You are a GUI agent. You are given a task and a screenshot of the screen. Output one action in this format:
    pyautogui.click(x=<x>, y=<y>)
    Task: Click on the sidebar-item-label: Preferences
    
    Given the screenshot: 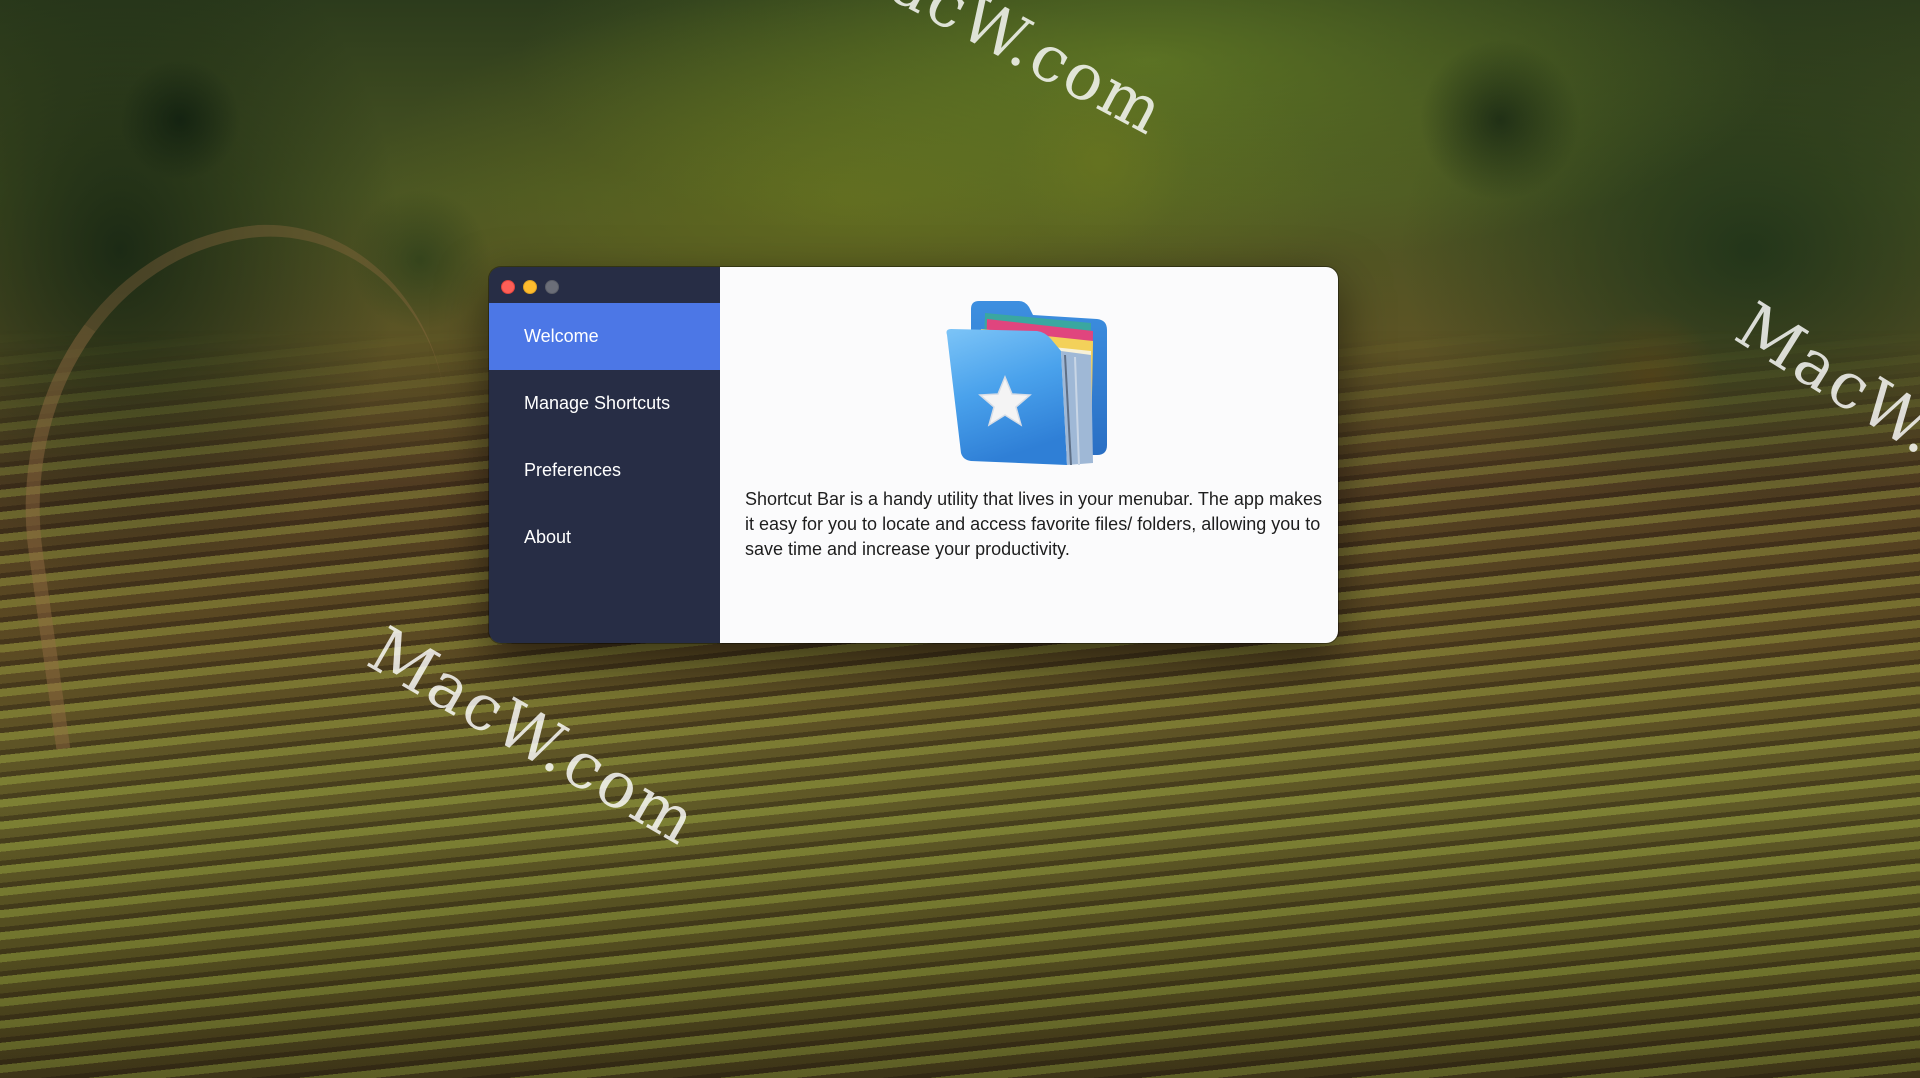 What is the action you would take?
    pyautogui.click(x=573, y=470)
    